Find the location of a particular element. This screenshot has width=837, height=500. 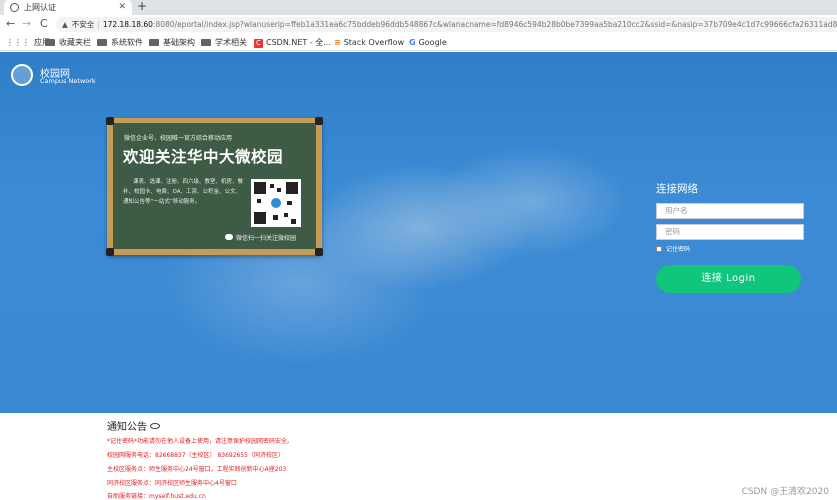

warning-icon: ▲ is located at coordinates (65, 24).